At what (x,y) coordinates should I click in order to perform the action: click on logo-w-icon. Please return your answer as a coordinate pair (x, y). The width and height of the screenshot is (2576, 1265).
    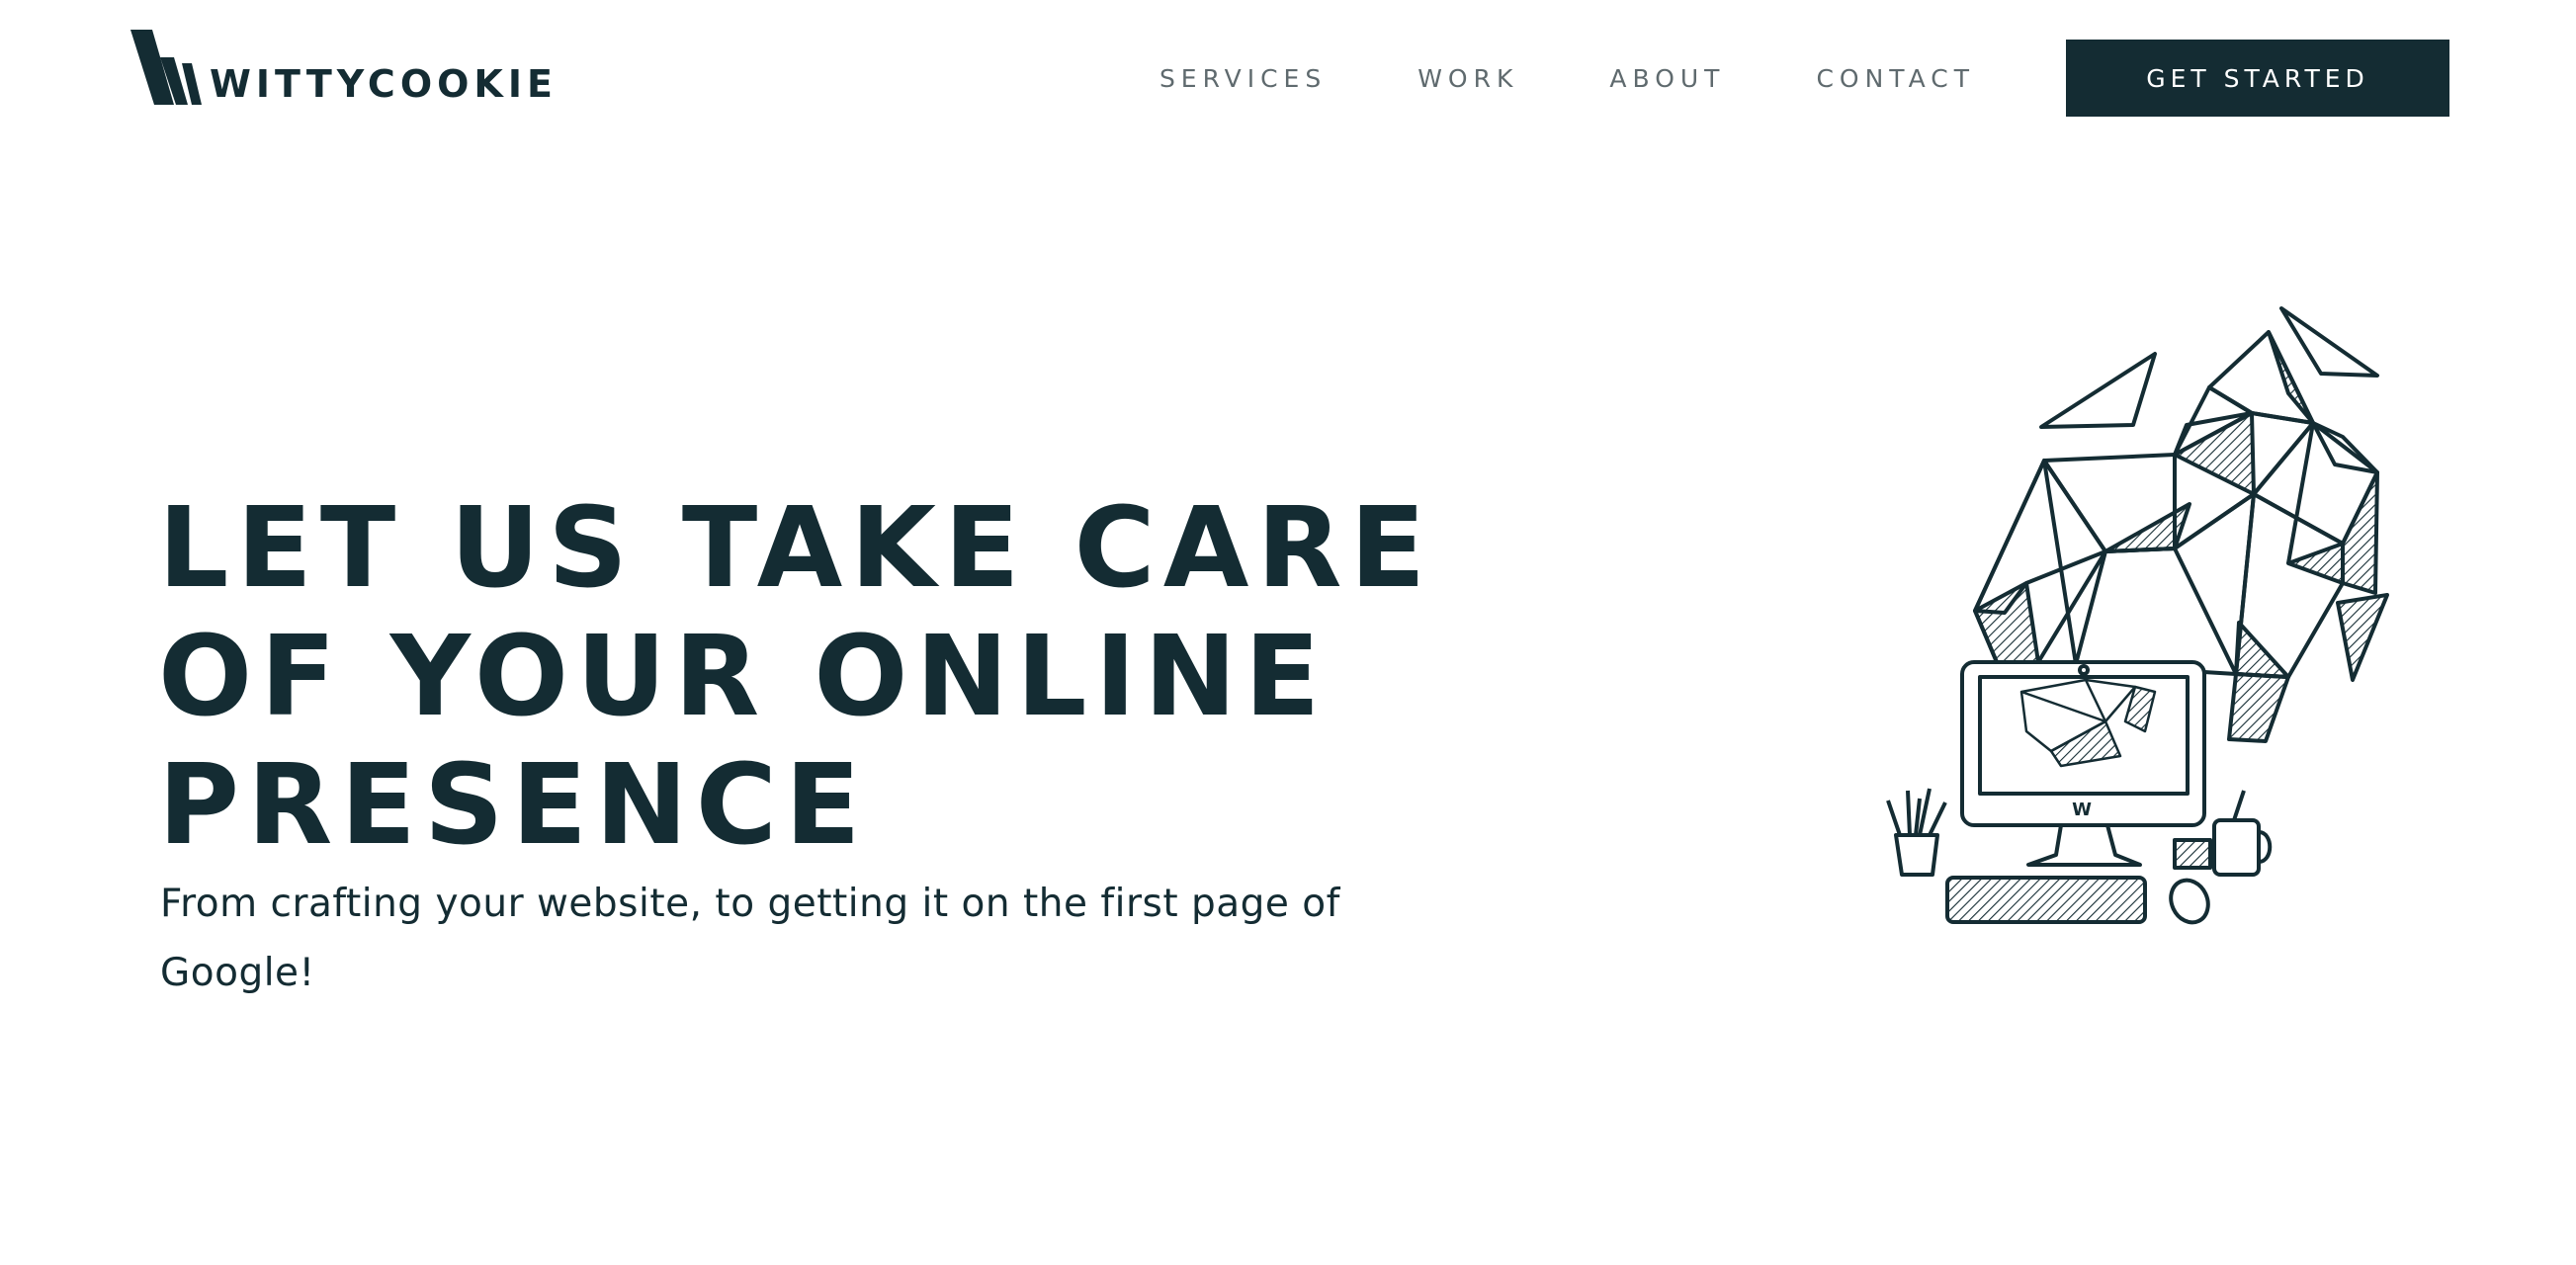
    Looking at the image, I should click on (166, 67).